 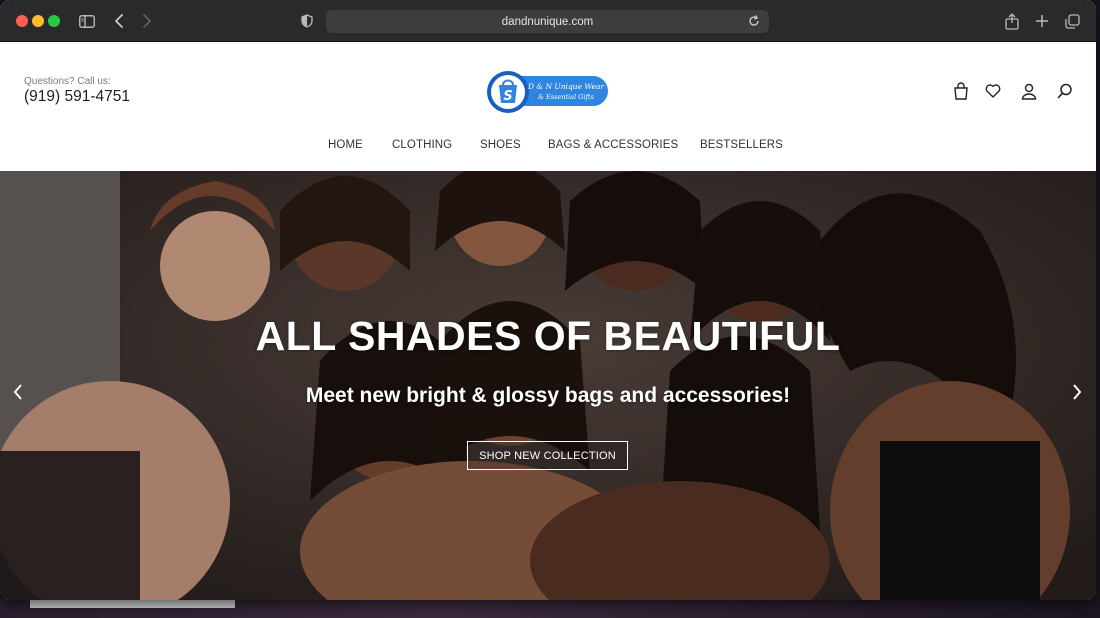 I want to click on user-icon, so click(x=1029, y=91).